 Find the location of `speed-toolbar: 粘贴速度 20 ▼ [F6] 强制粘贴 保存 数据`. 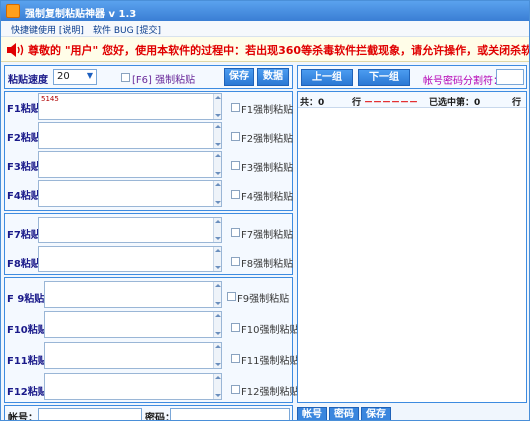

speed-toolbar: 粘贴速度 20 ▼ [F6] 强制粘贴 保存 数据 is located at coordinates (148, 77).